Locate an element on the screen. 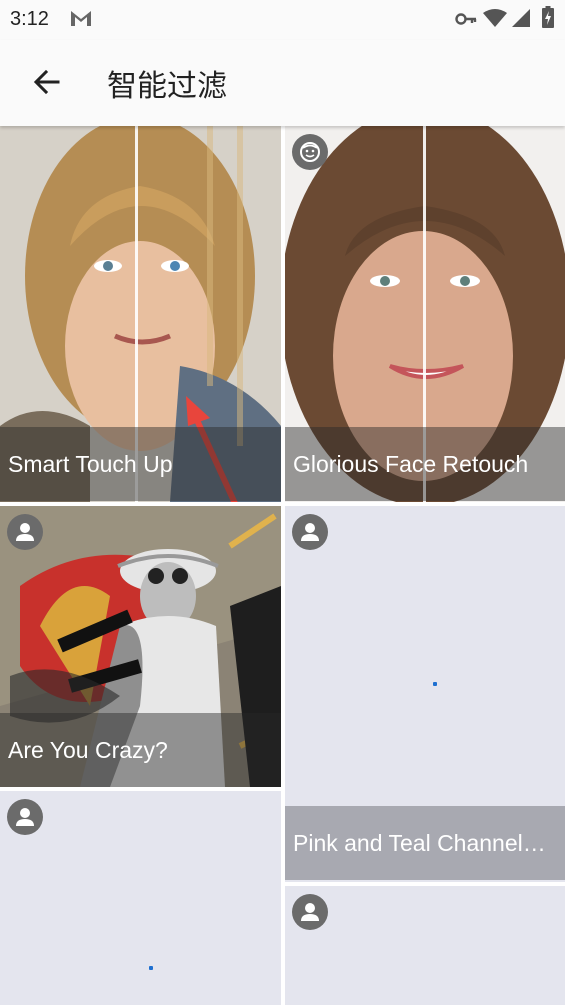 This screenshot has width=565, height=1005. battery-icon is located at coordinates (548, 17).